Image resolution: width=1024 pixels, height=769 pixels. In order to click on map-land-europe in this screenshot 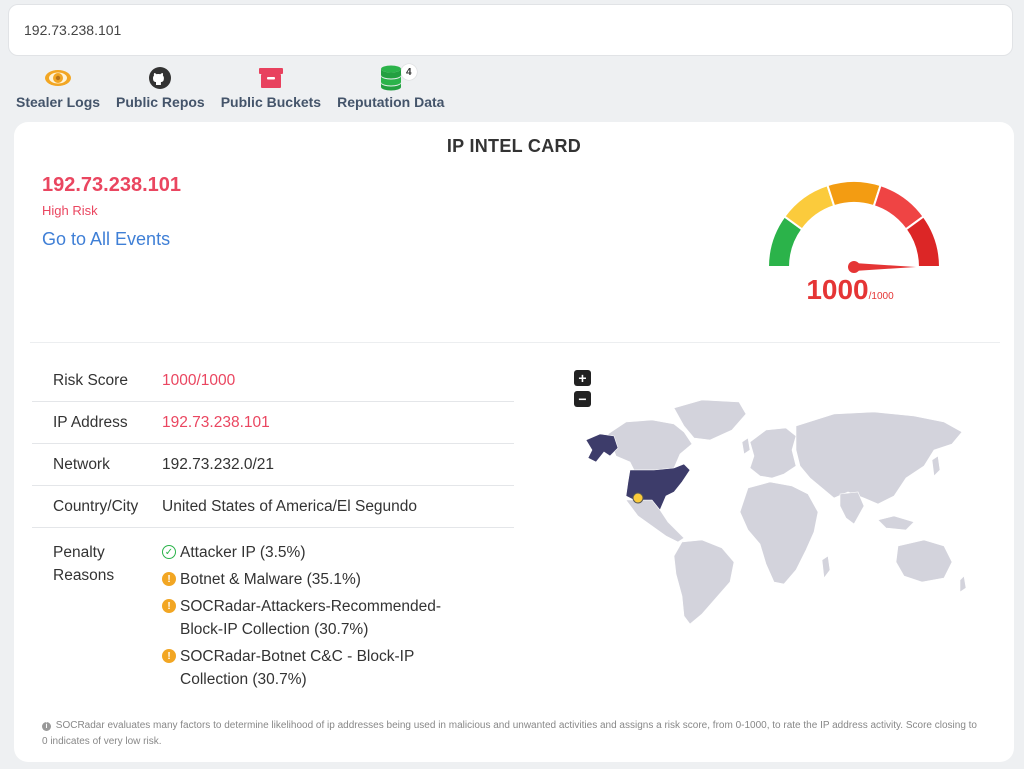, I will do `click(773, 453)`.